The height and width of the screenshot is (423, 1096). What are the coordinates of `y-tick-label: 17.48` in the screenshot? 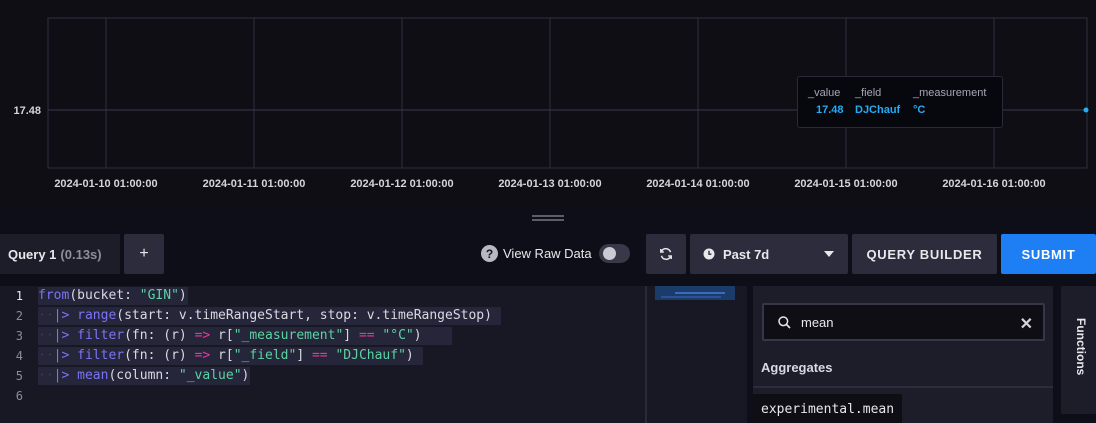 It's located at (27, 111).